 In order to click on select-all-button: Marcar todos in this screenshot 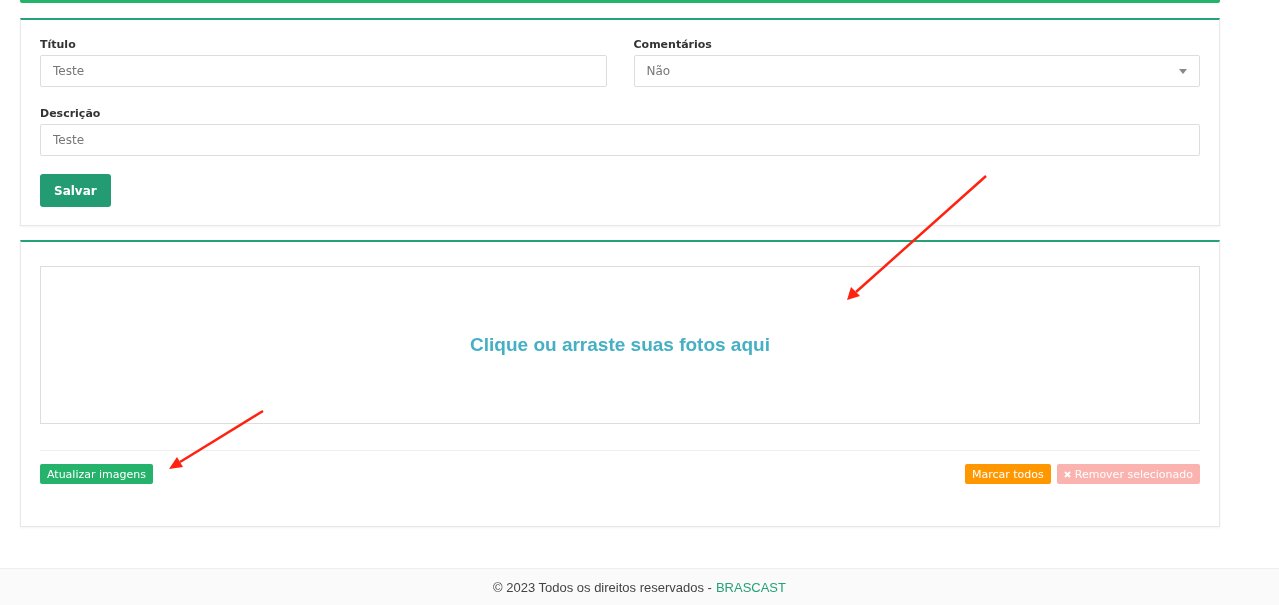, I will do `click(1007, 474)`.